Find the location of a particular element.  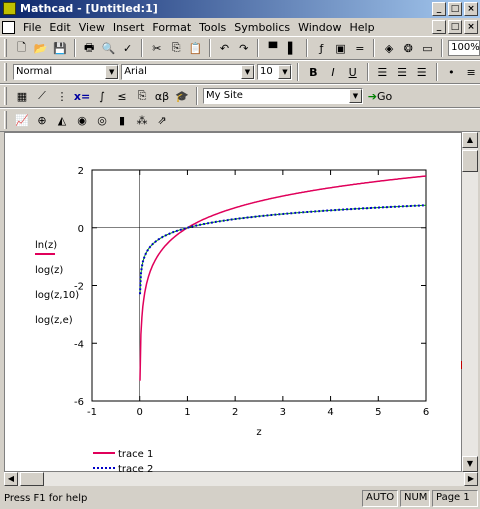

x-tick-label: 0 is located at coordinates (140, 412).